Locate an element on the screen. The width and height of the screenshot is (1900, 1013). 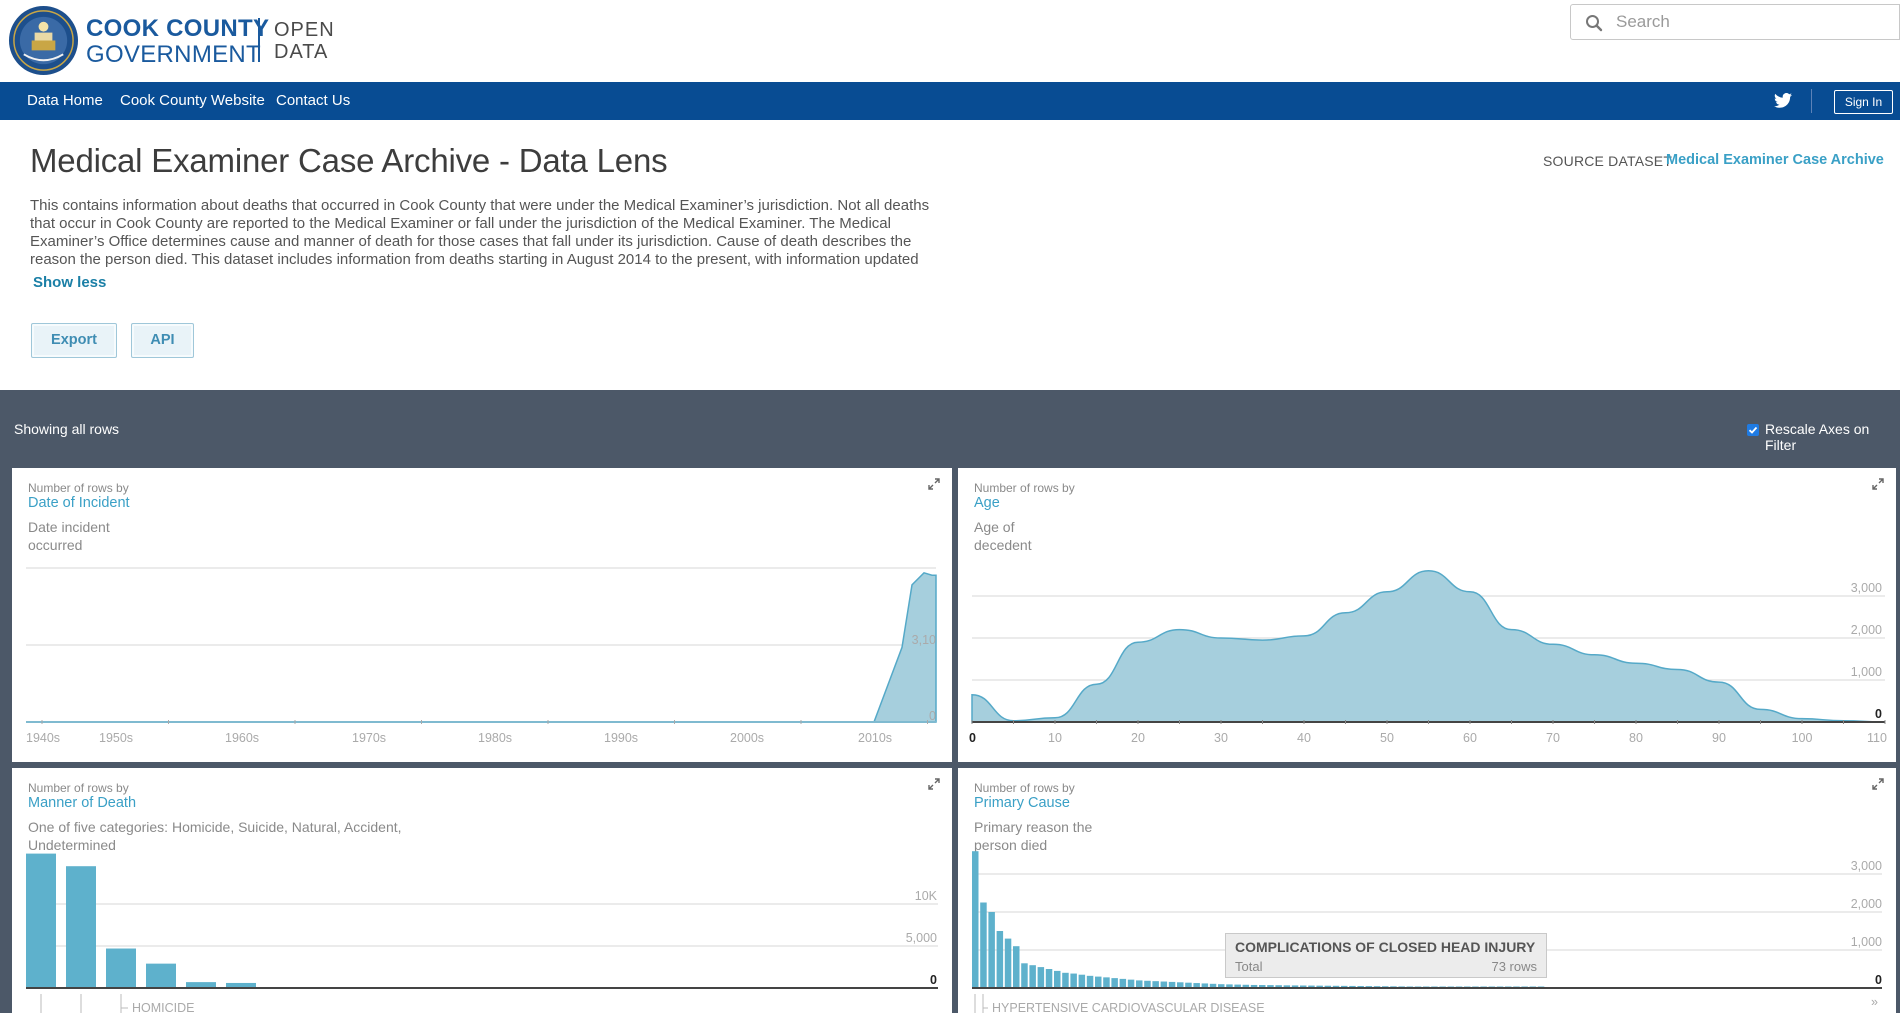
nav-link-data-home: Data Home is located at coordinates (65, 100).